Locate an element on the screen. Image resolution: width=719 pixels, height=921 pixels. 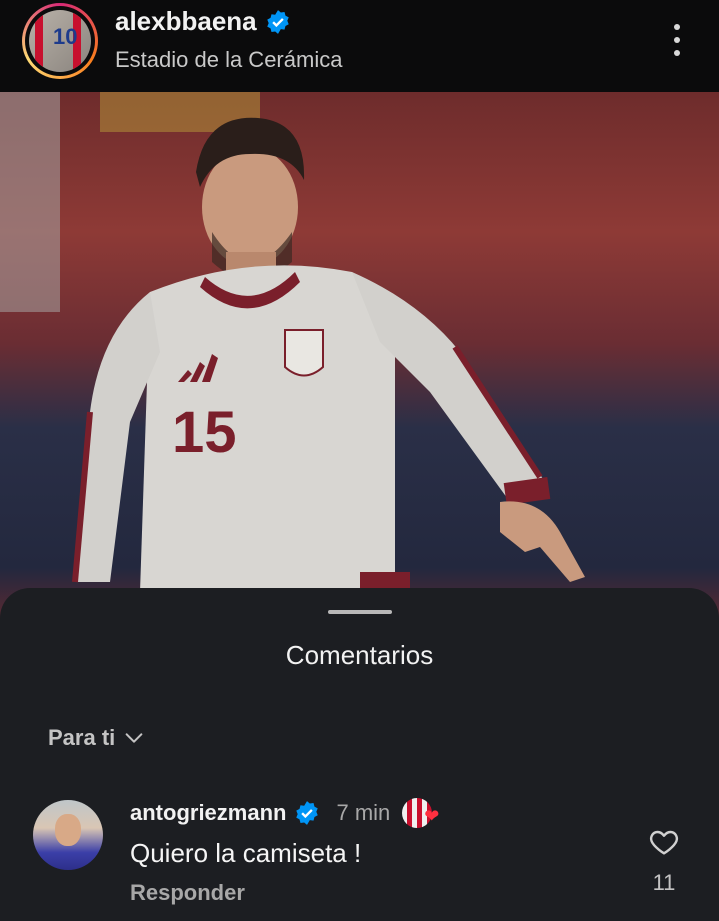
sheet-drag-handle is located at coordinates (360, 612).